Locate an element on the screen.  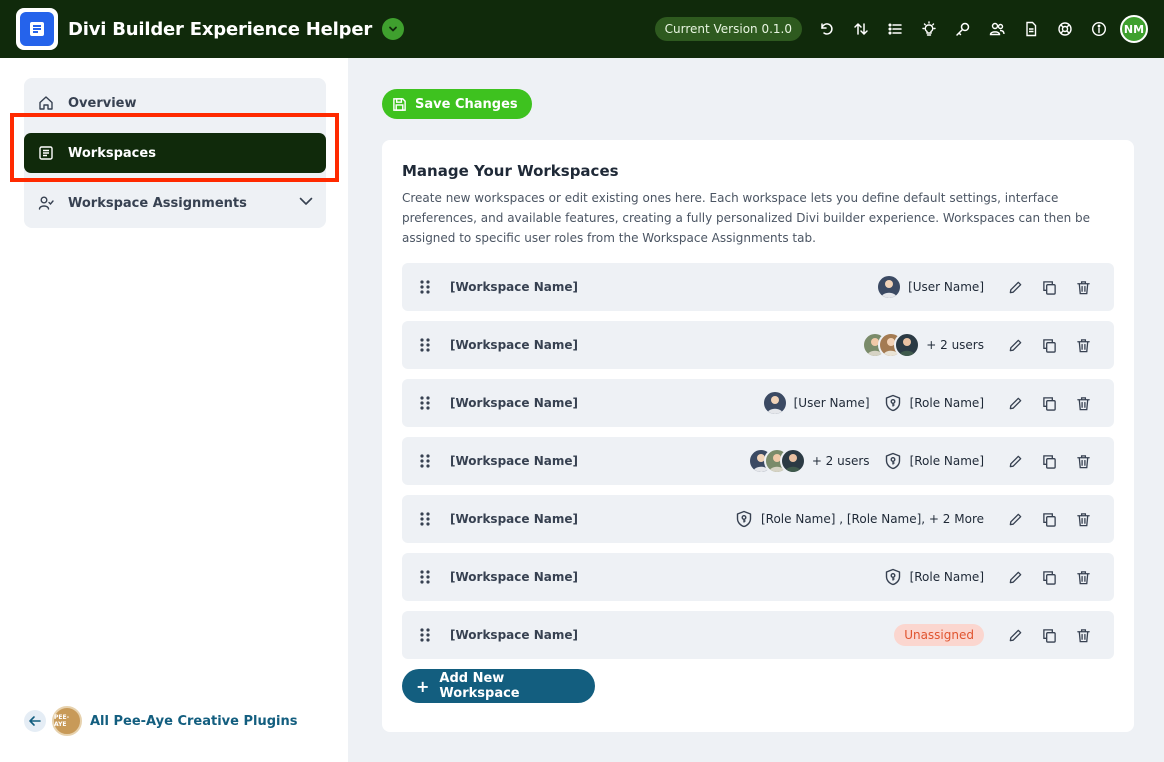
unassigned-badge: Unassigned is located at coordinates (939, 635).